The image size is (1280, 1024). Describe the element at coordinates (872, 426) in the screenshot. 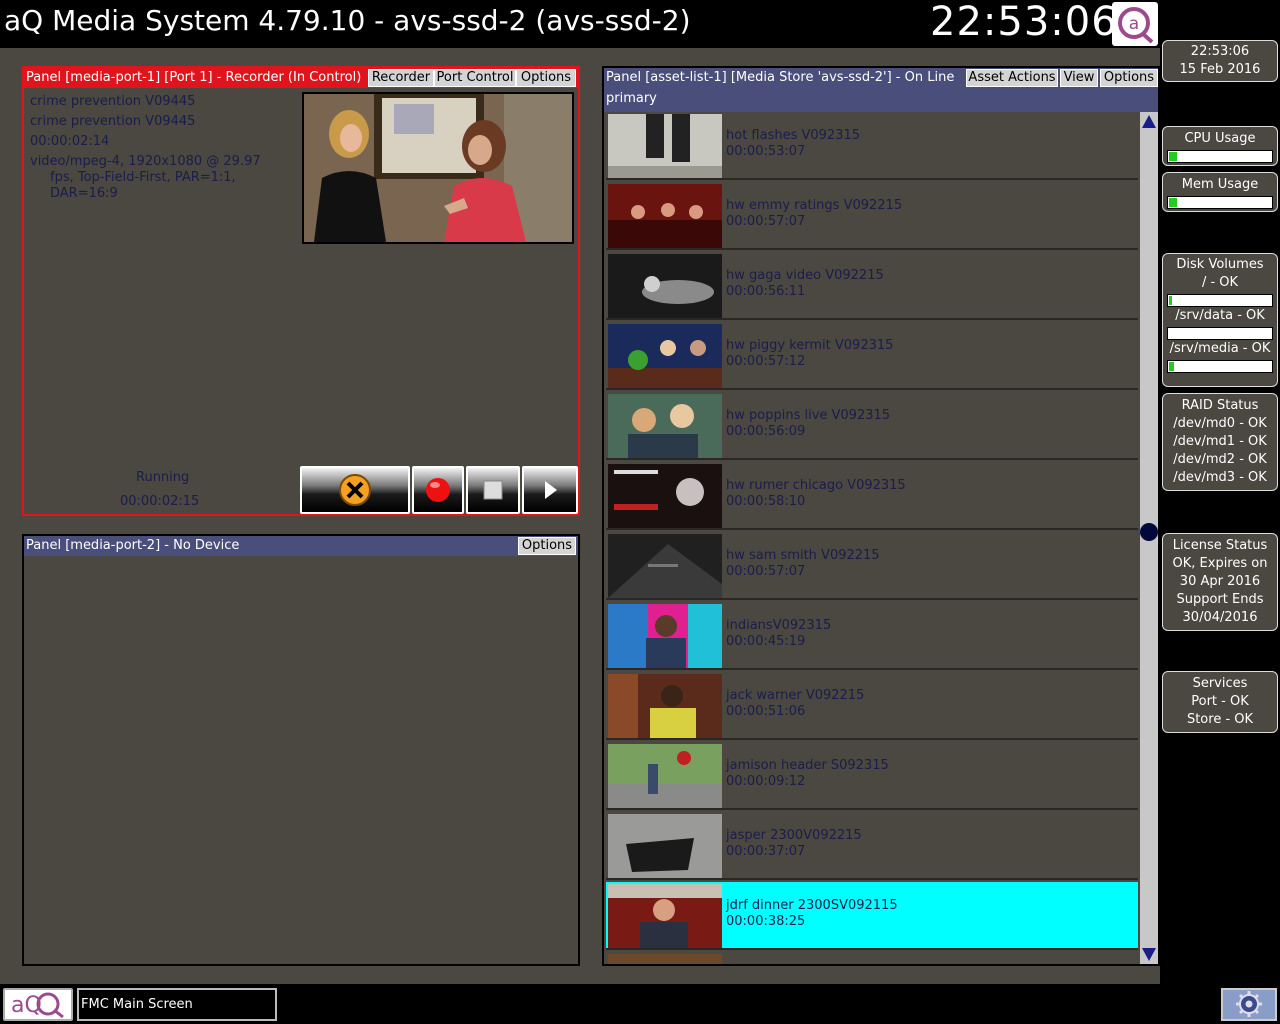

I see `asset-row: hw poppins live V092315 00:00:56:09` at that location.